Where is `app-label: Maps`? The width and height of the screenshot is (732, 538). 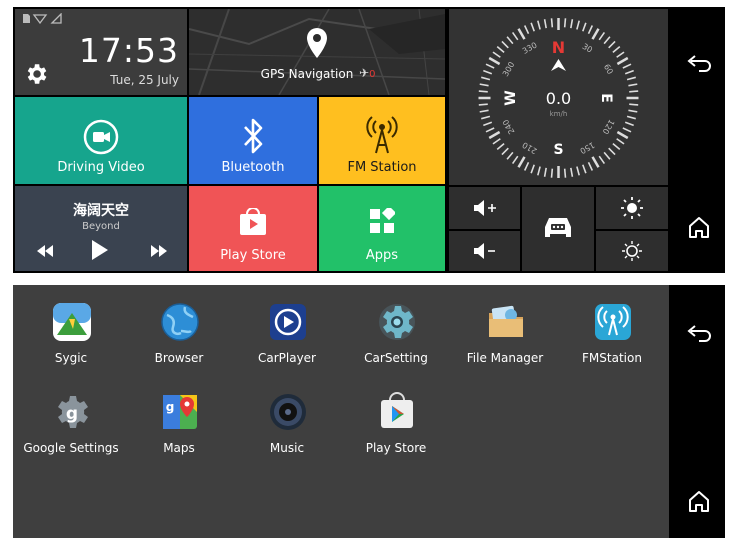
app-label: Maps is located at coordinates (179, 448).